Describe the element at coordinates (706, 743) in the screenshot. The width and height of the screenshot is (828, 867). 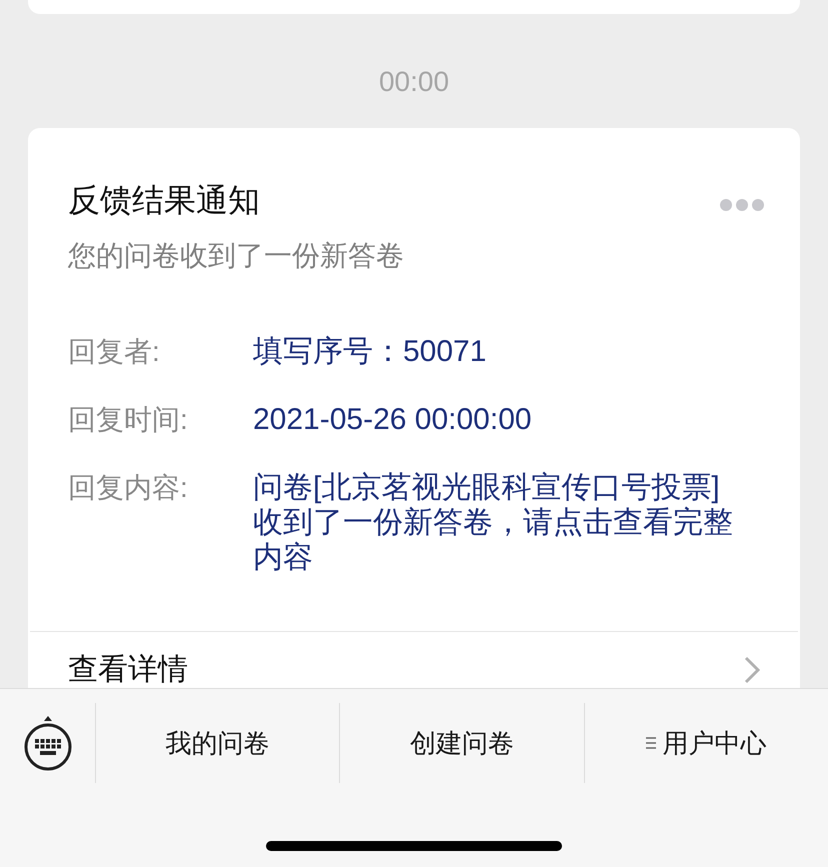
I see `menu-tab: 用户中心` at that location.